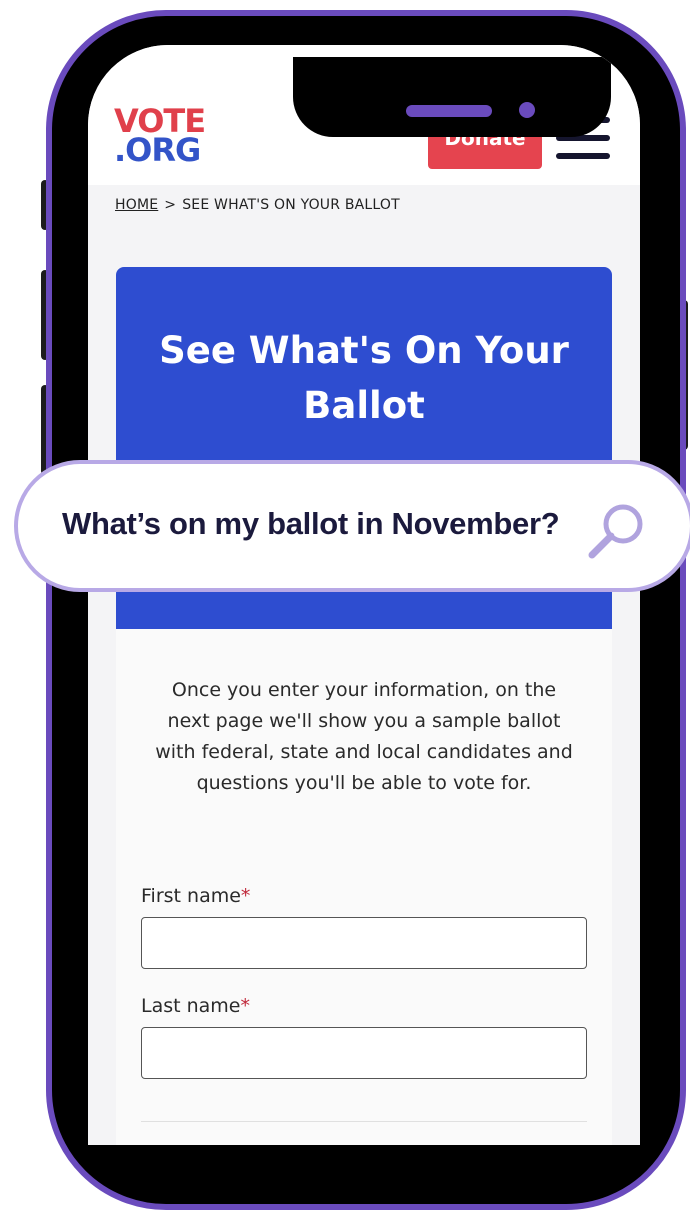 This screenshot has width=690, height=1210. Describe the element at coordinates (449, 111) in the screenshot. I see `notch-speaker` at that location.